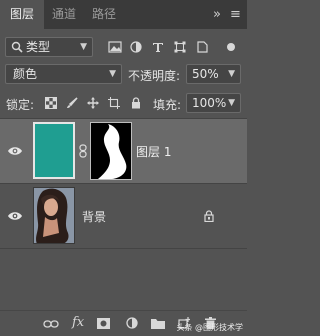 The height and width of the screenshot is (336, 320). What do you see at coordinates (123, 74) in the screenshot?
I see `blend-row: 颜色 ▼ 不透明度: 50% ▼` at bounding box center [123, 74].